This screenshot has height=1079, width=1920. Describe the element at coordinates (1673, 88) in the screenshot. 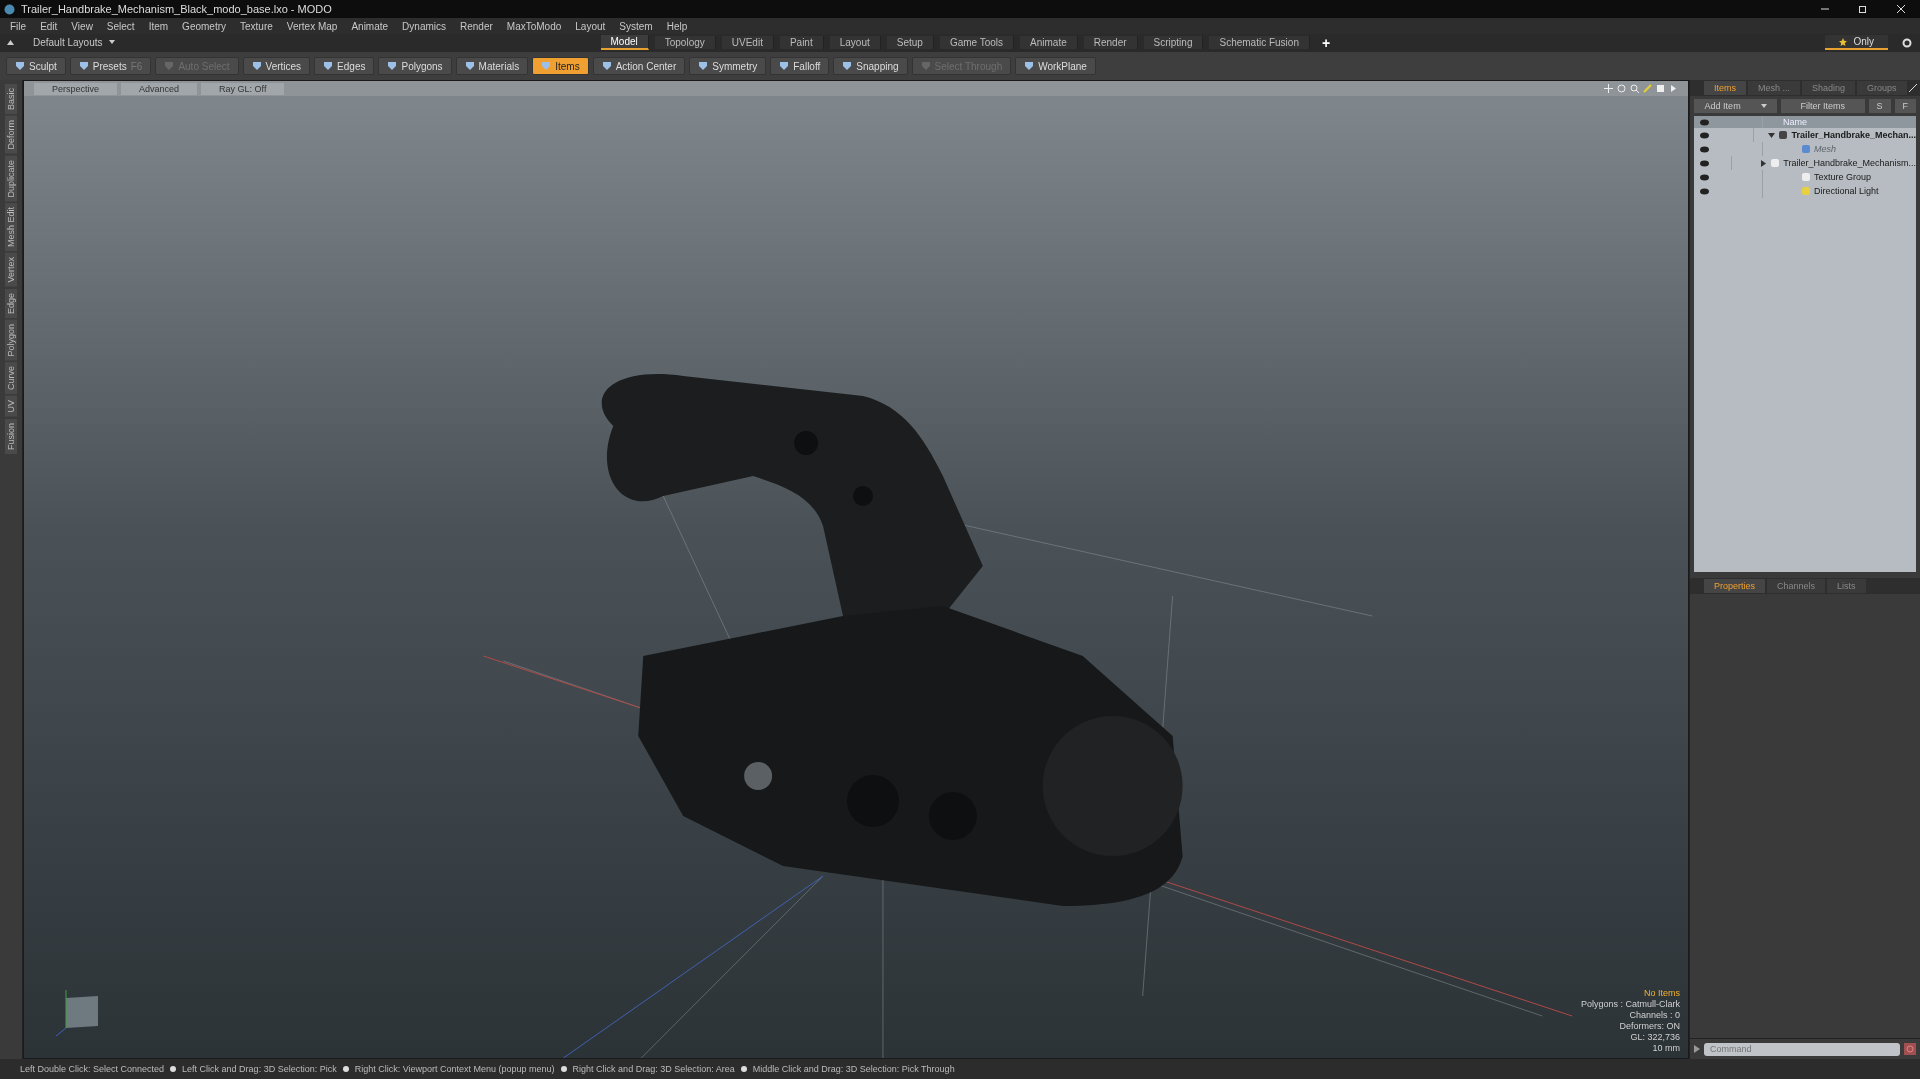

I see `play-icon` at that location.